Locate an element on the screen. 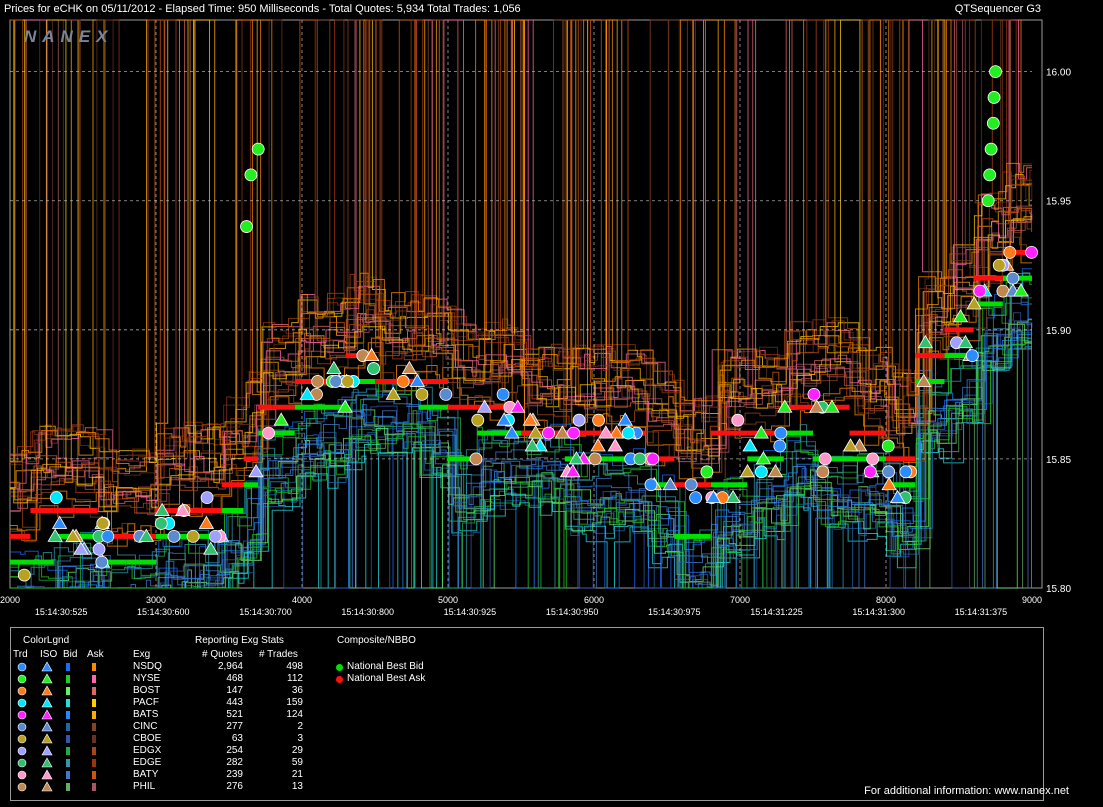 The width and height of the screenshot is (1103, 807). exchange-row: BOST 147 36 is located at coordinates (161, 691).